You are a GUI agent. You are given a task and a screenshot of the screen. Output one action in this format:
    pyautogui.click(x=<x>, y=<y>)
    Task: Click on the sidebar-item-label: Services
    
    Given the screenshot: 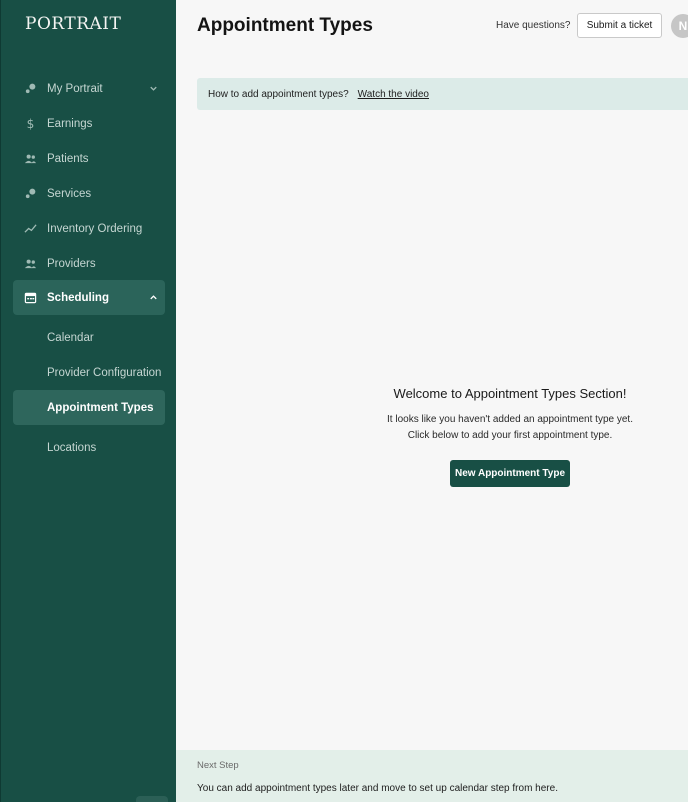 What is the action you would take?
    pyautogui.click(x=69, y=193)
    